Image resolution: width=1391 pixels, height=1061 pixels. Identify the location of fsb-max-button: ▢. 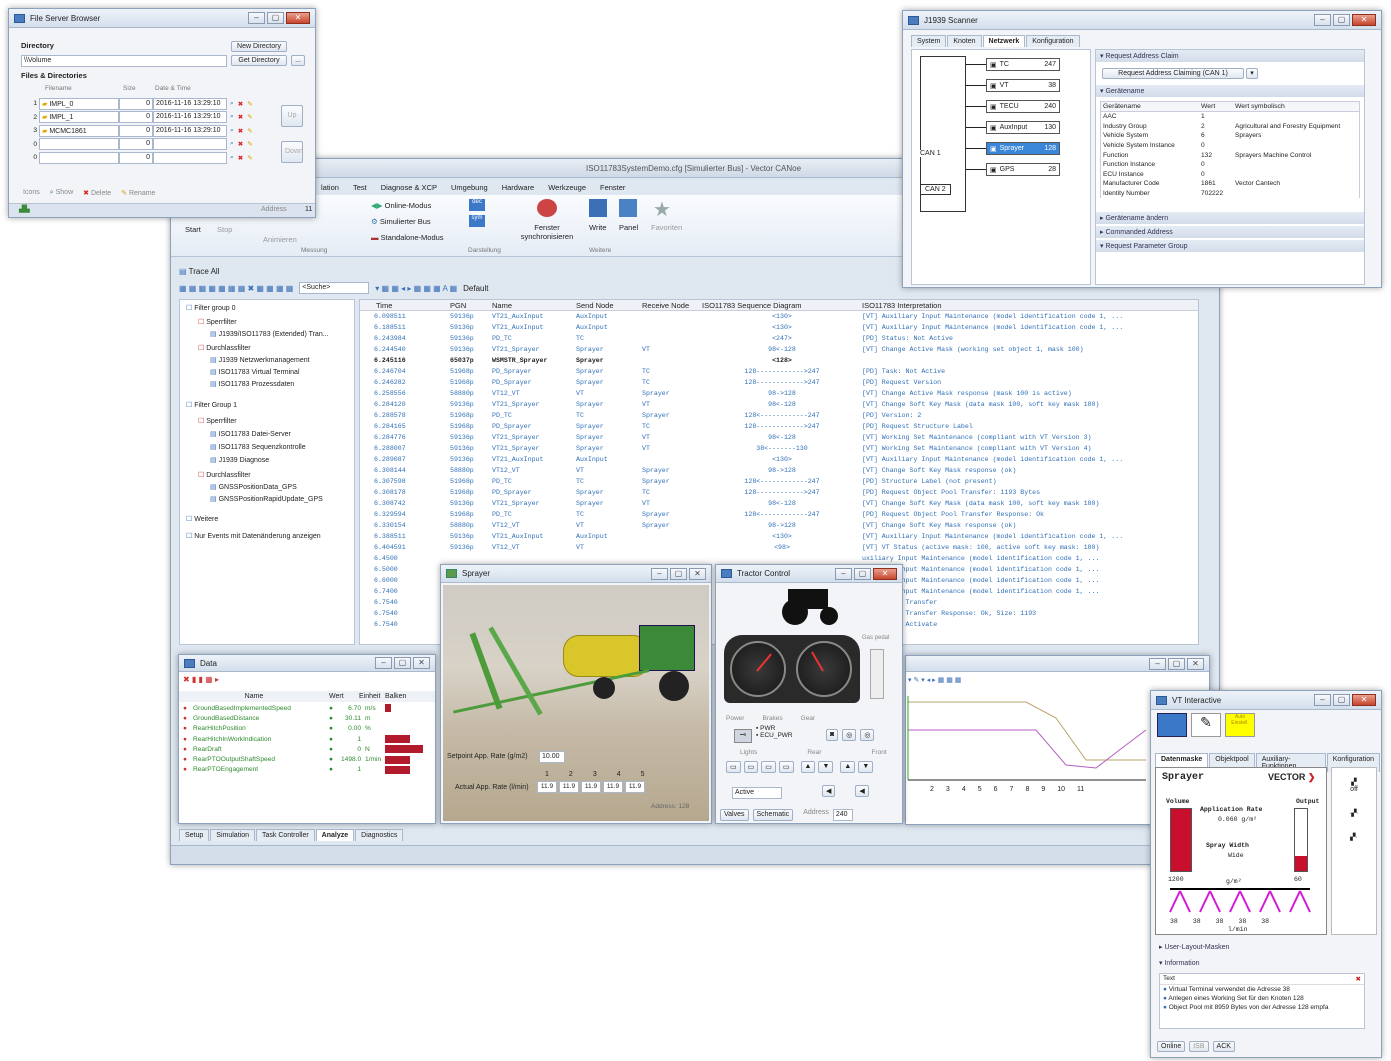
(275, 18).